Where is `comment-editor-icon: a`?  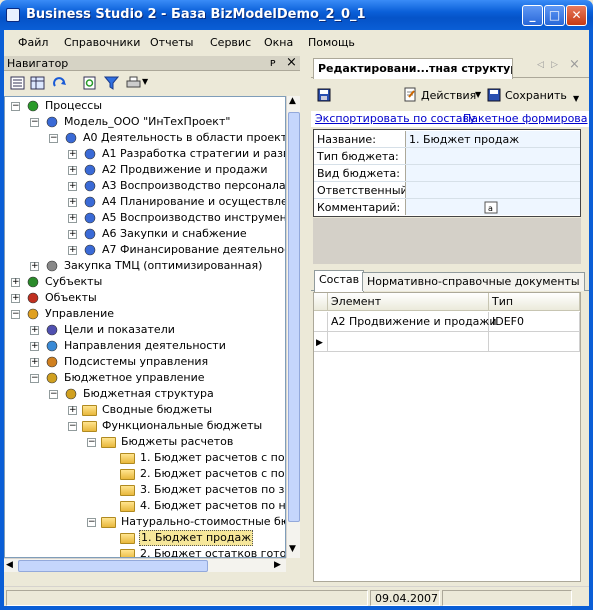
comment-editor-icon: a is located at coordinates (491, 207).